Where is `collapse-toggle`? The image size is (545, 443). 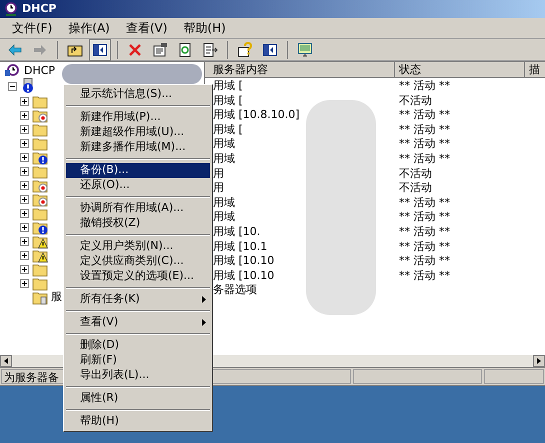 collapse-toggle is located at coordinates (12, 86).